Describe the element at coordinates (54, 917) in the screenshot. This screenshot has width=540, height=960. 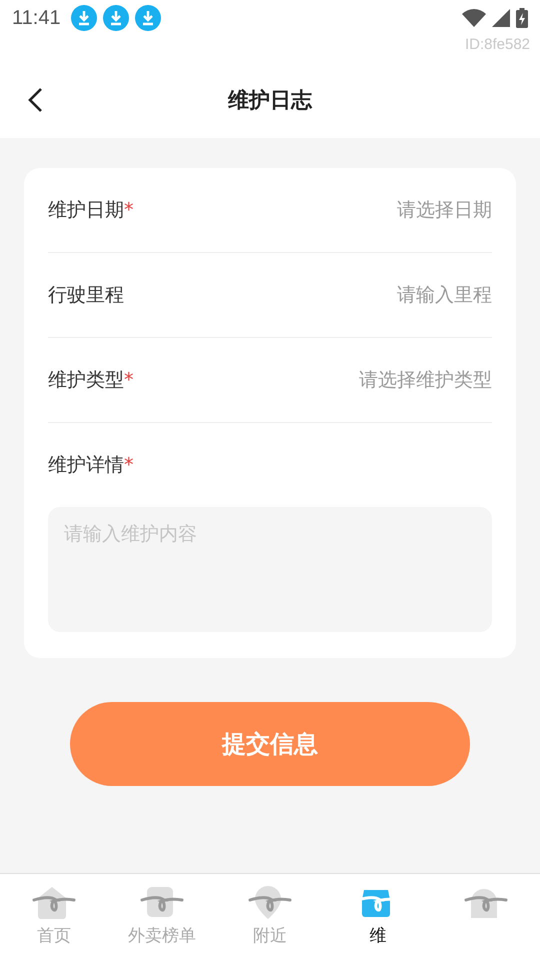
I see `nav-tab: 首页` at that location.